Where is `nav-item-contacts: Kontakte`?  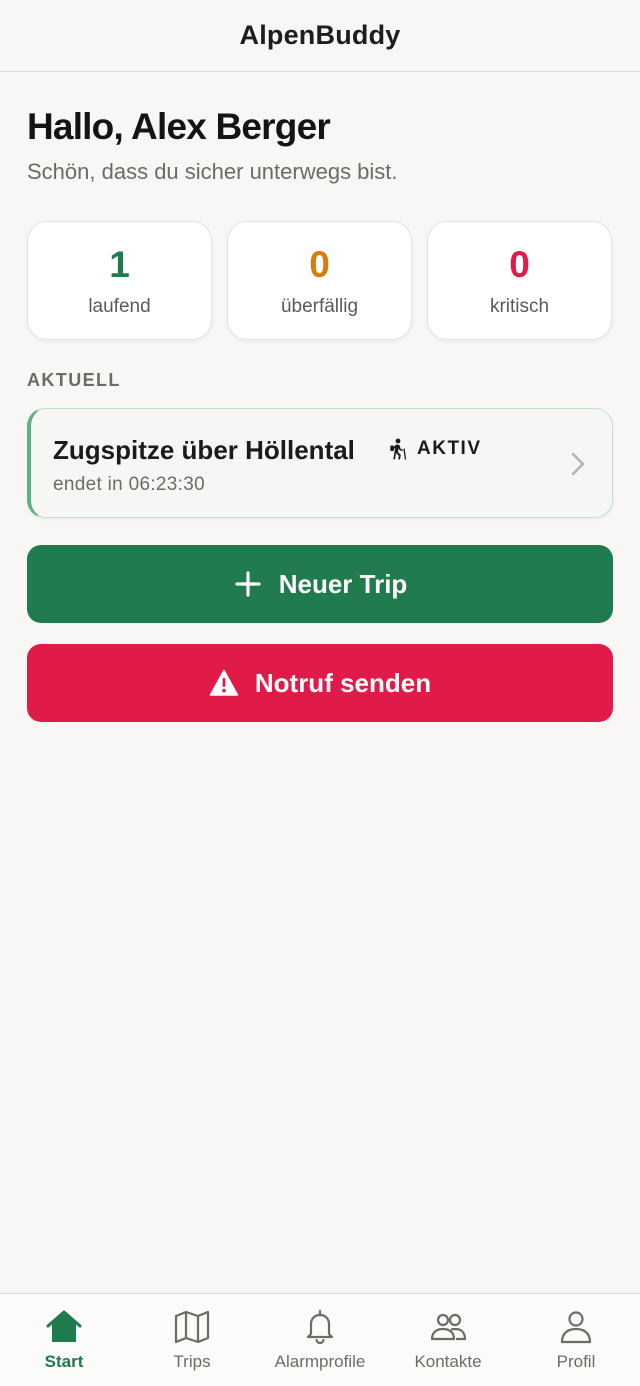
nav-item-contacts: Kontakte is located at coordinates (448, 1340).